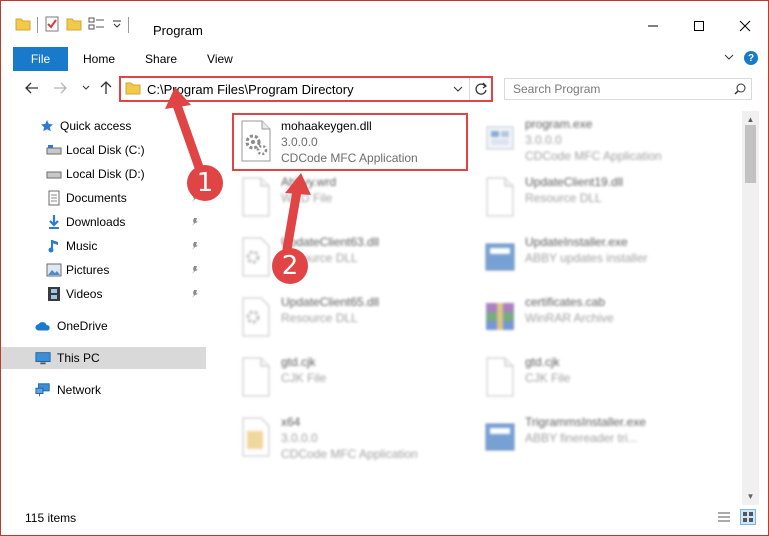 Image resolution: width=769 pixels, height=536 pixels. Describe the element at coordinates (384, 59) in the screenshot. I see `ribbon-tabs: File Home Share View ?` at that location.